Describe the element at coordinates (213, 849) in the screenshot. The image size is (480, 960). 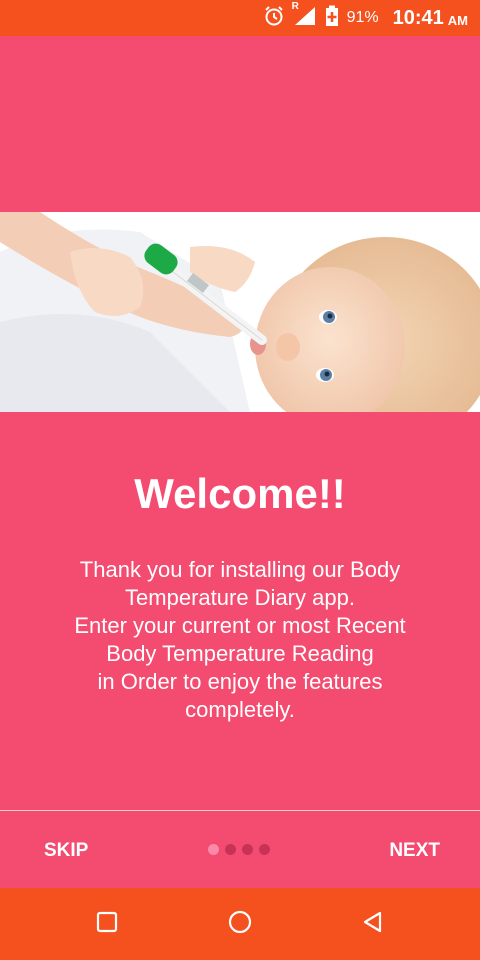
I see `page-dot-active` at that location.